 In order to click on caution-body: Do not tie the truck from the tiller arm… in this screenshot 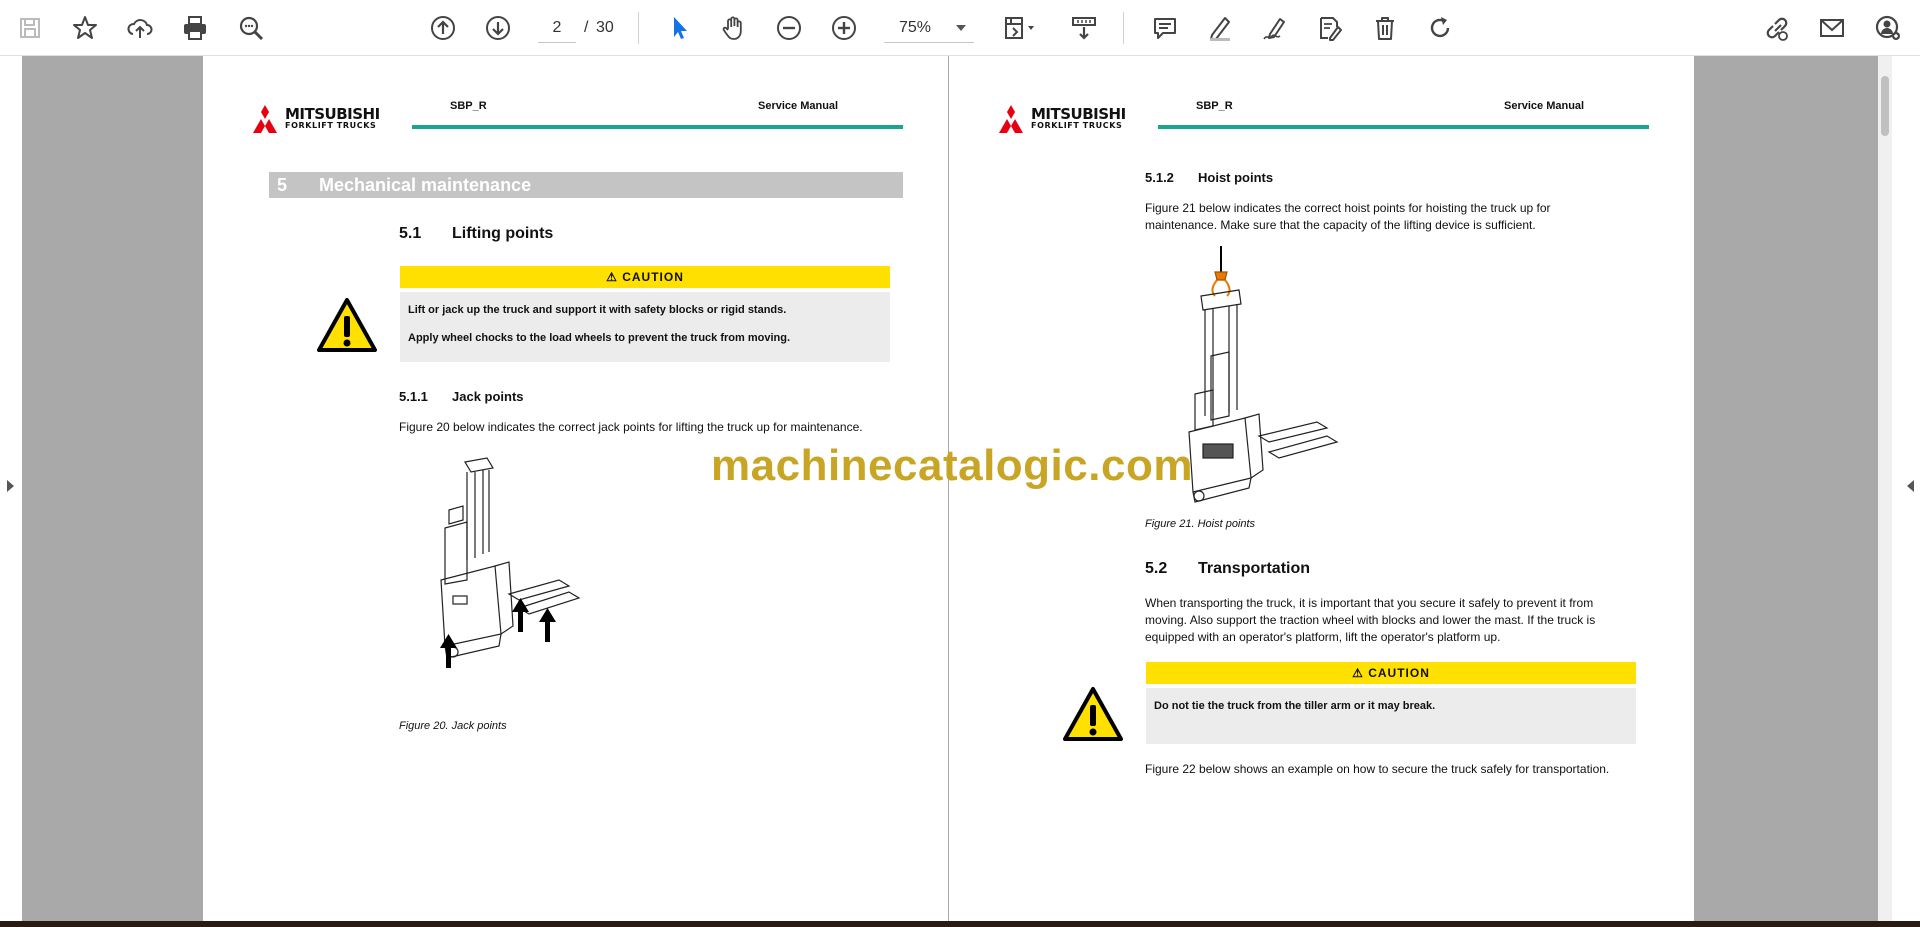, I will do `click(1391, 716)`.